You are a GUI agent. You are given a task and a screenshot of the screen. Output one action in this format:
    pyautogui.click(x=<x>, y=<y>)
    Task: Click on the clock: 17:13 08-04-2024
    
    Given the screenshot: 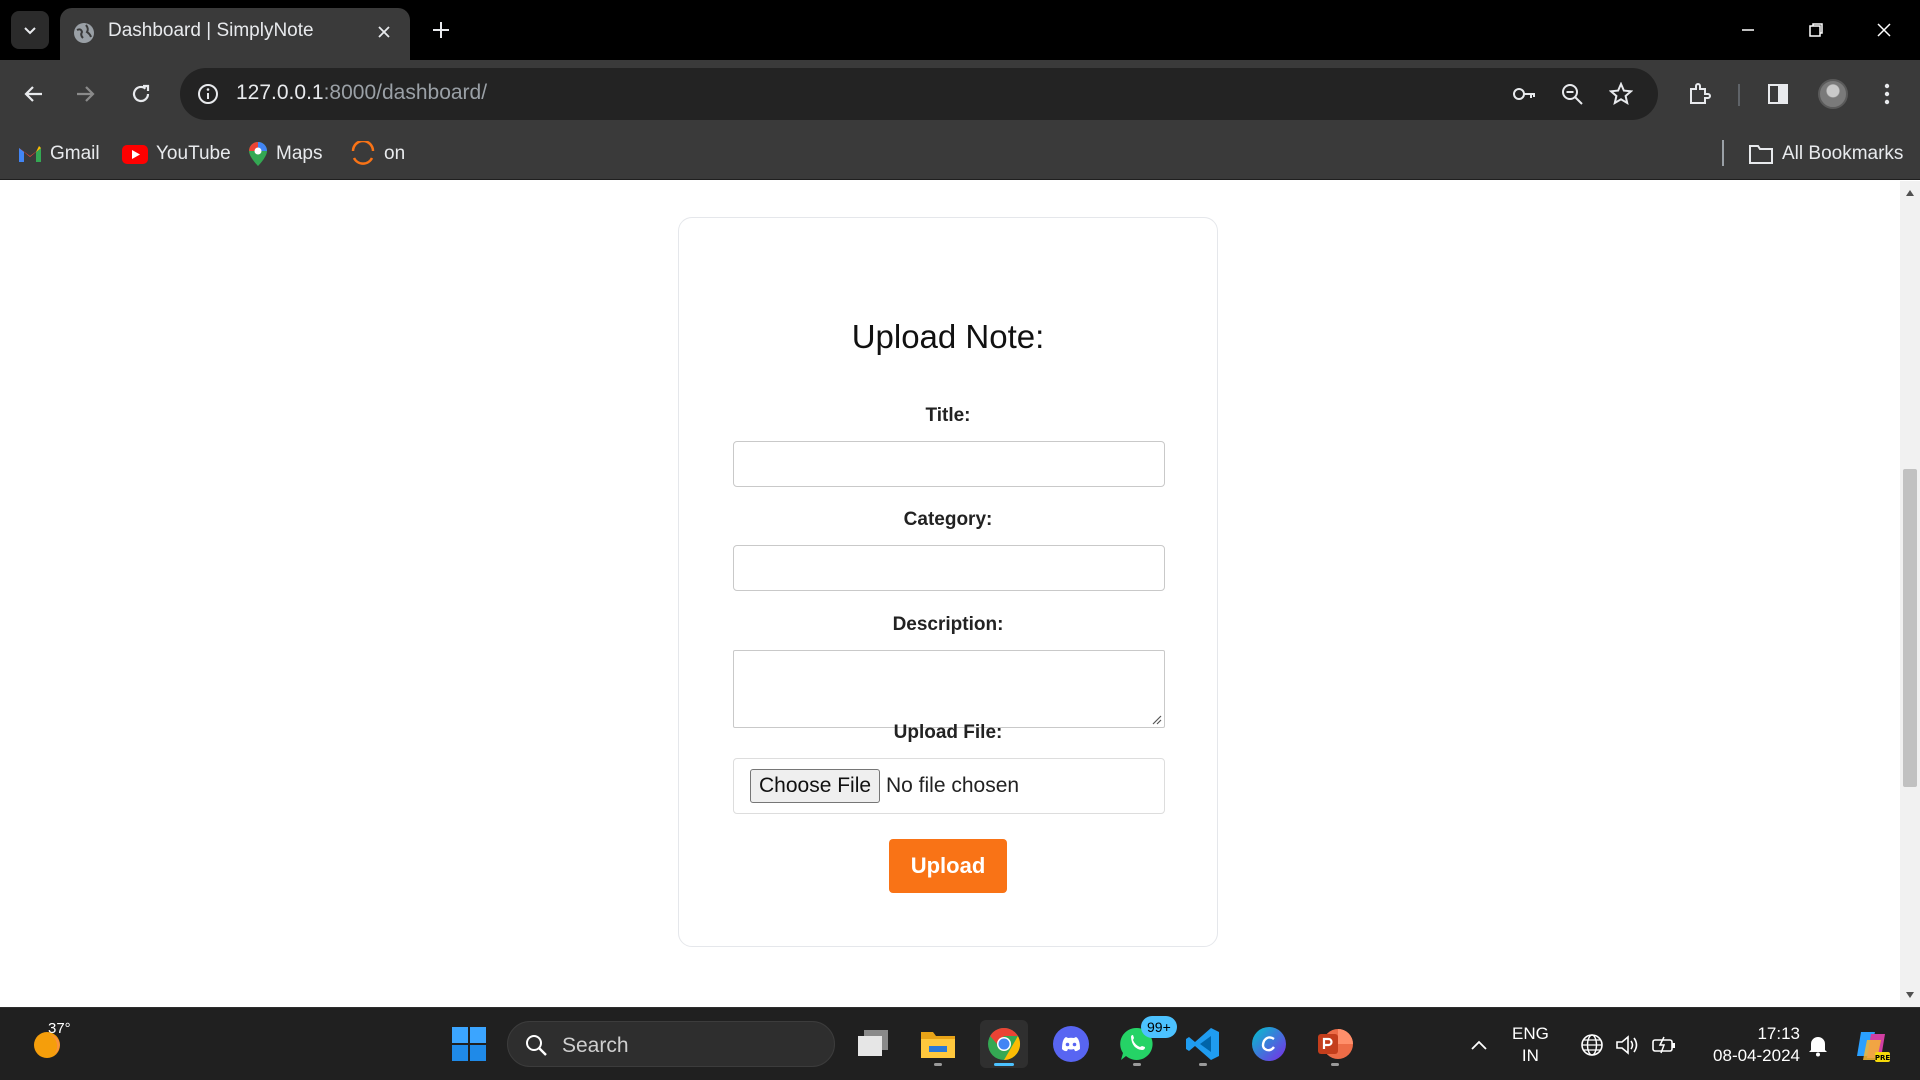 What is the action you would take?
    pyautogui.click(x=1750, y=1045)
    